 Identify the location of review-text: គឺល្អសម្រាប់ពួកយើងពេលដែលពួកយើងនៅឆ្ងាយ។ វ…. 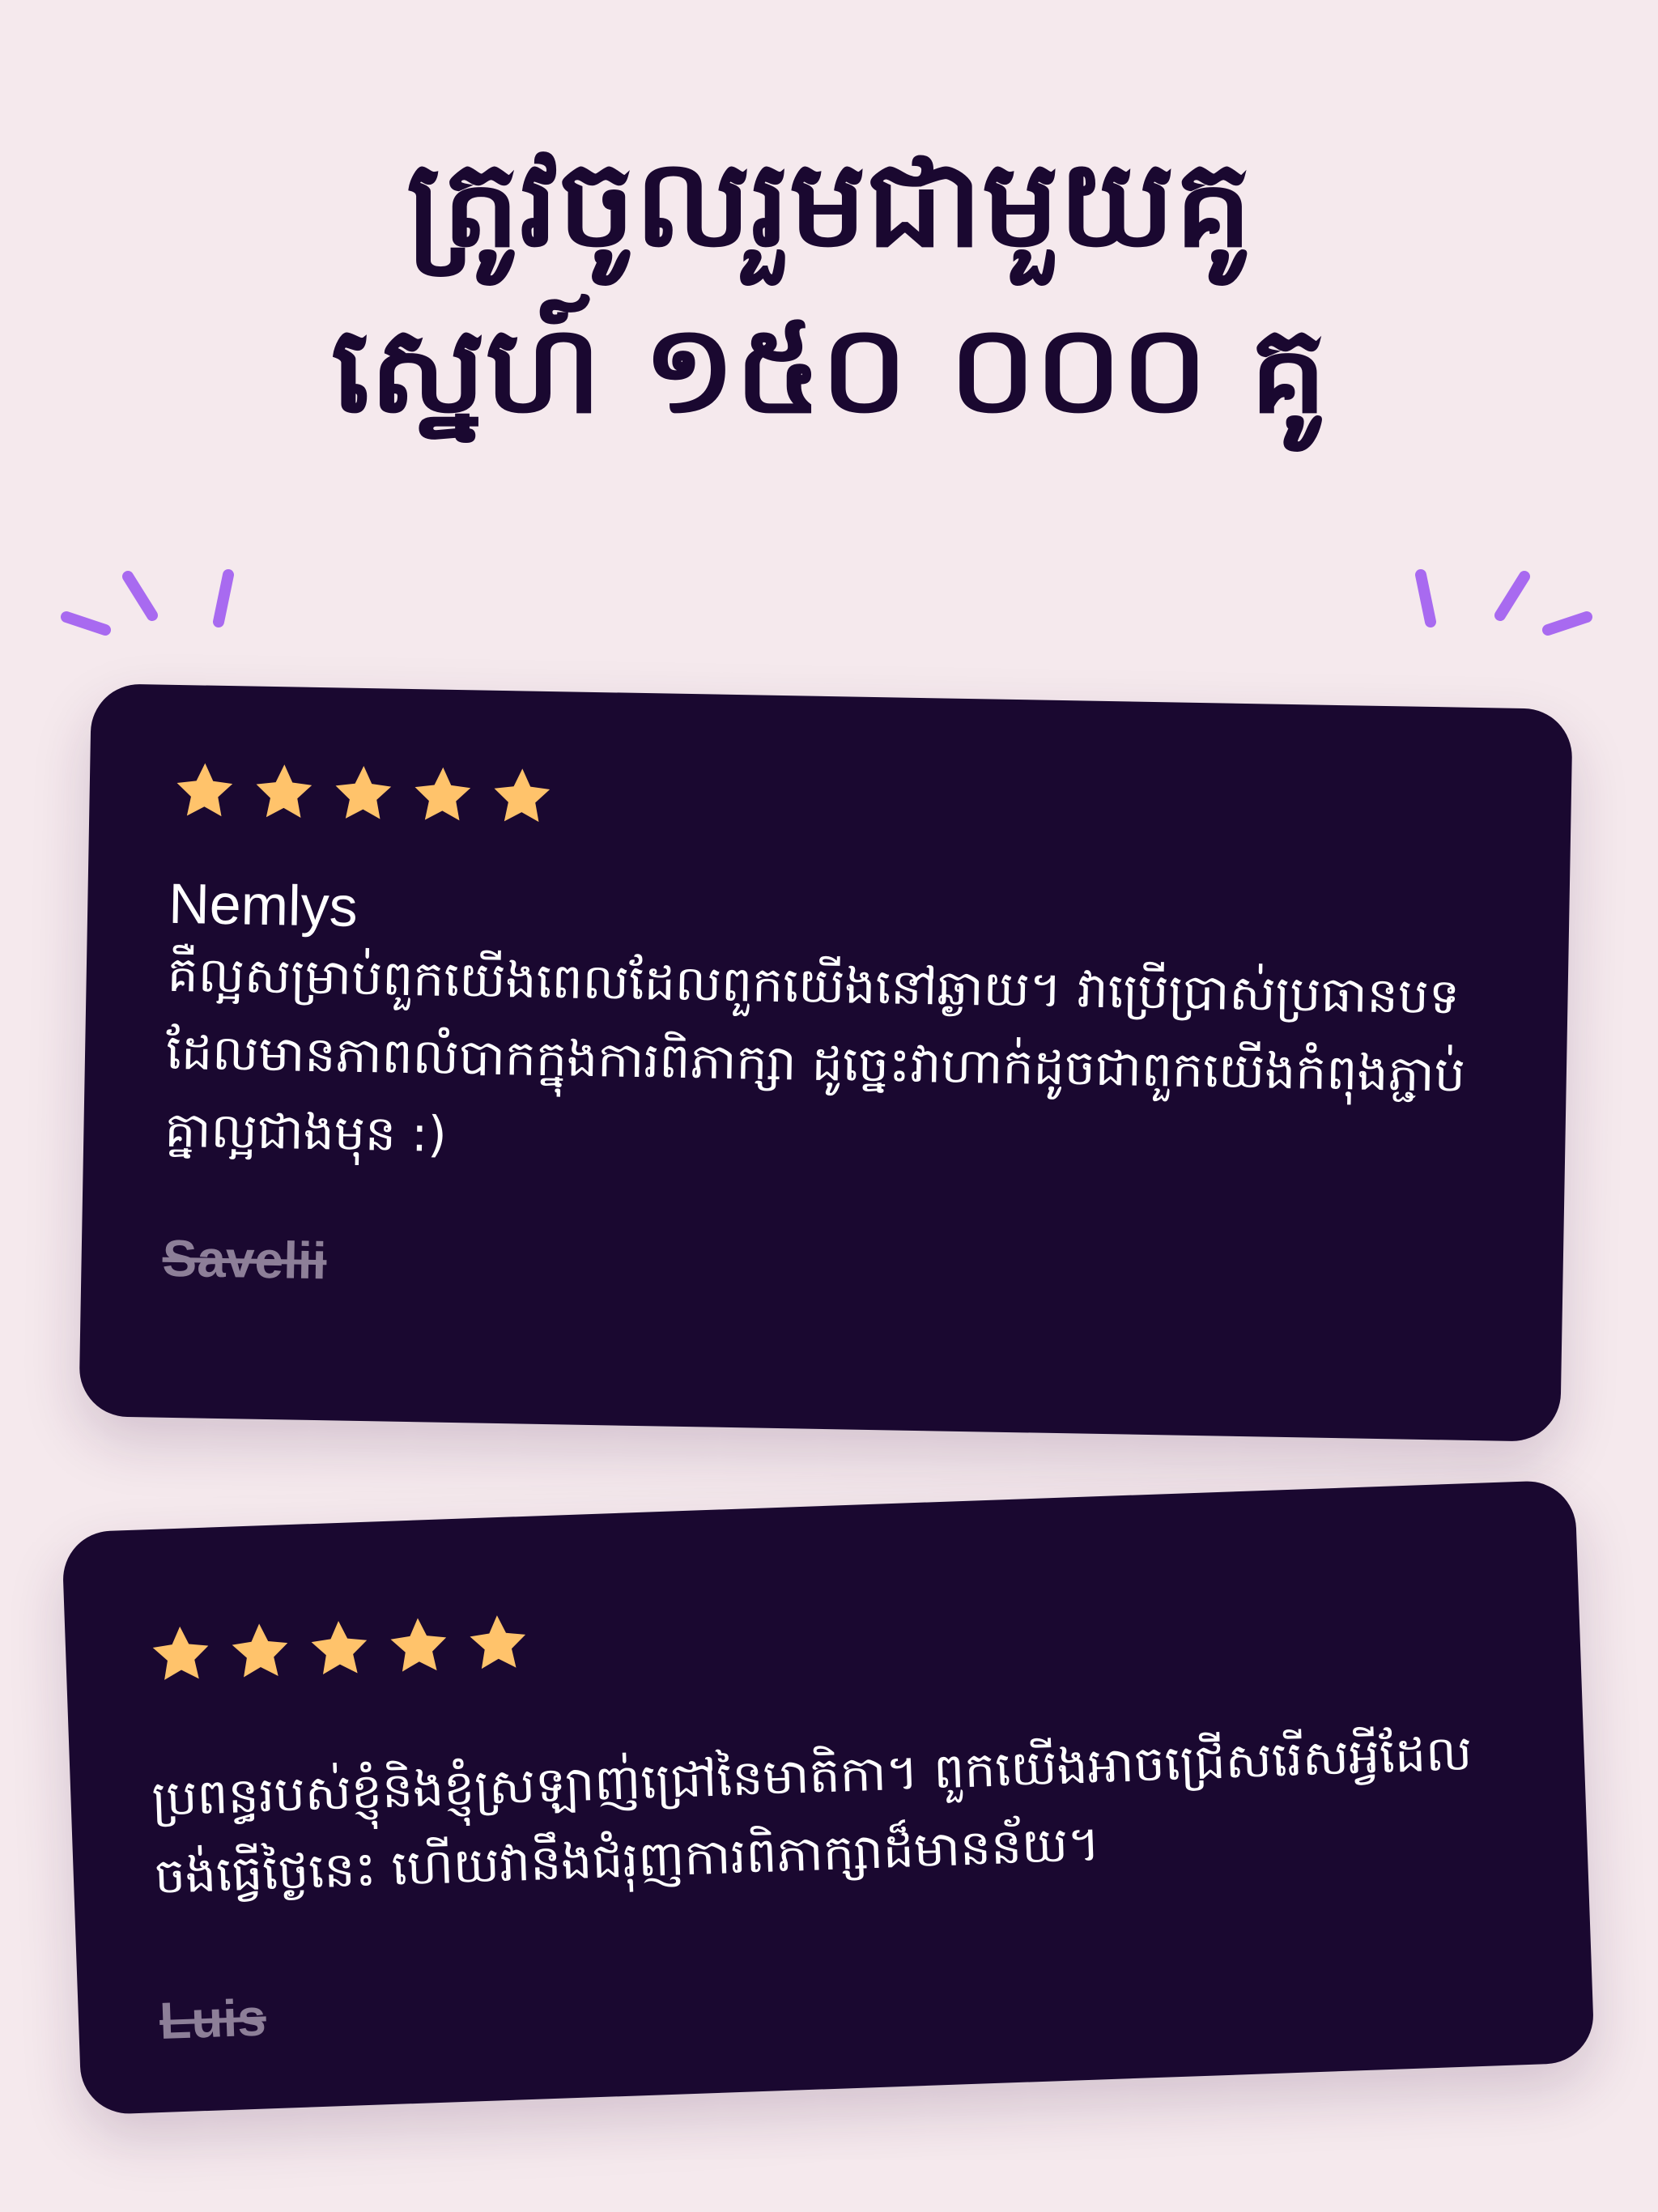
(815, 1054).